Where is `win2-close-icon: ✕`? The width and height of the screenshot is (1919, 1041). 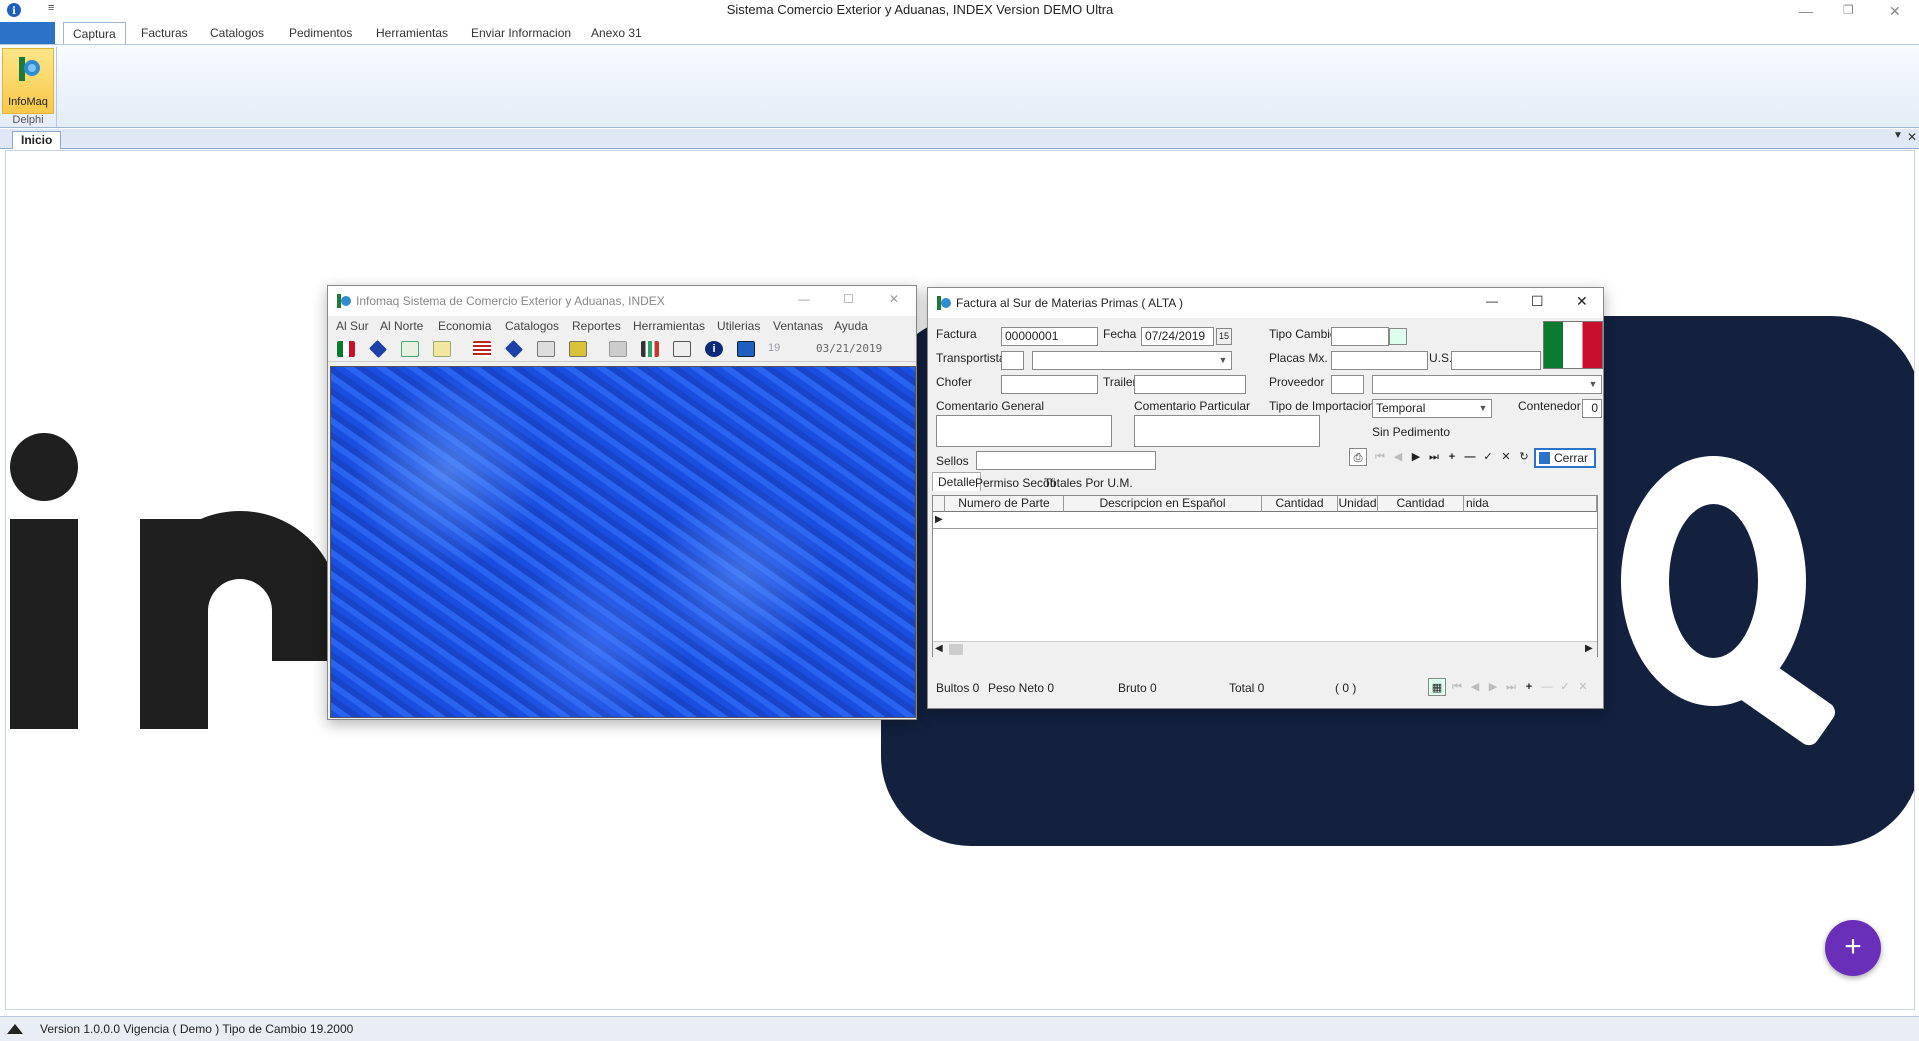
win2-close-icon: ✕ is located at coordinates (1582, 301).